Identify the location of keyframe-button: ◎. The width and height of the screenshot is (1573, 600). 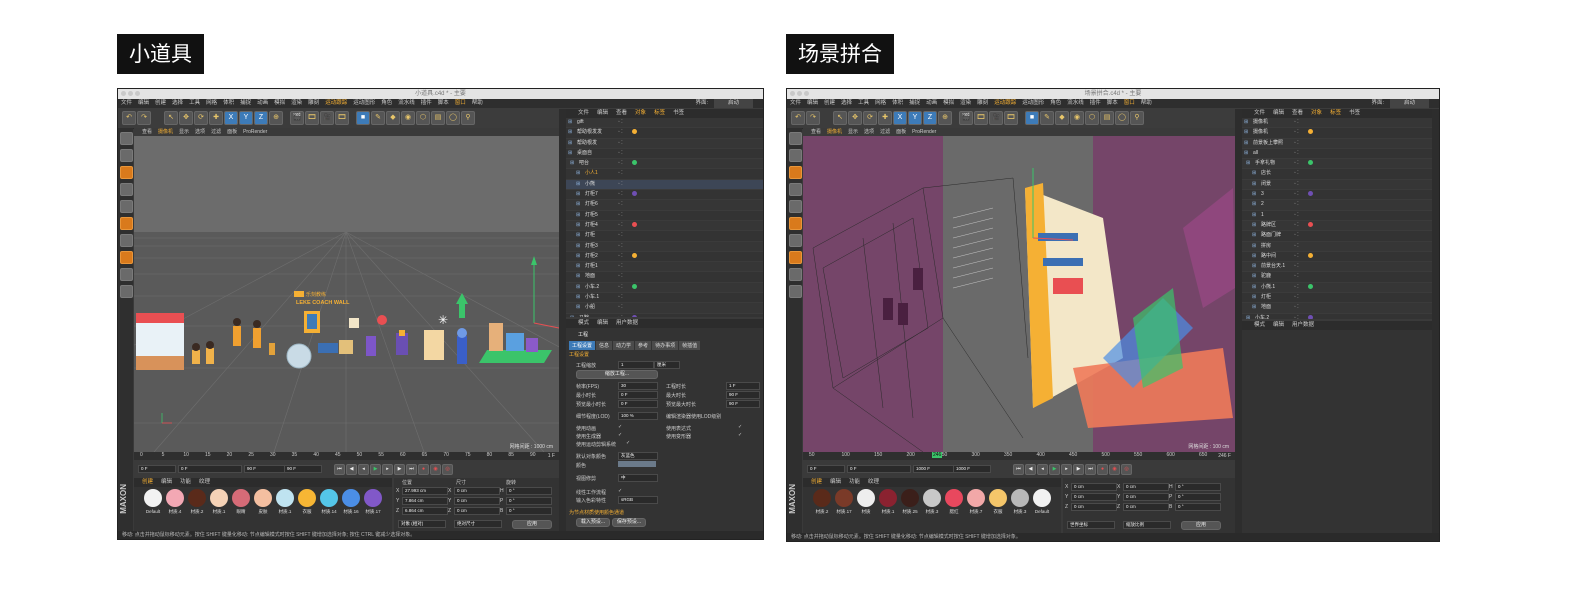
(1126, 469).